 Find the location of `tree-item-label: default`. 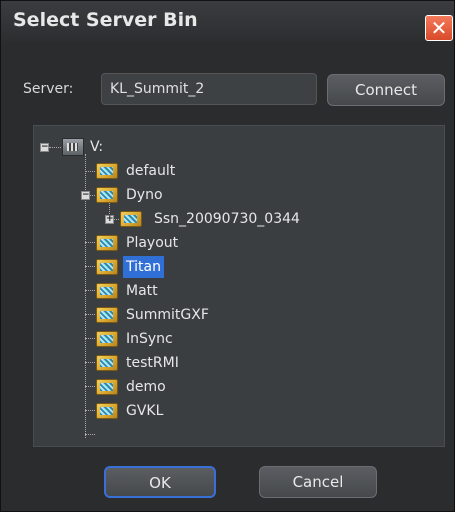

tree-item-label: default is located at coordinates (151, 171).